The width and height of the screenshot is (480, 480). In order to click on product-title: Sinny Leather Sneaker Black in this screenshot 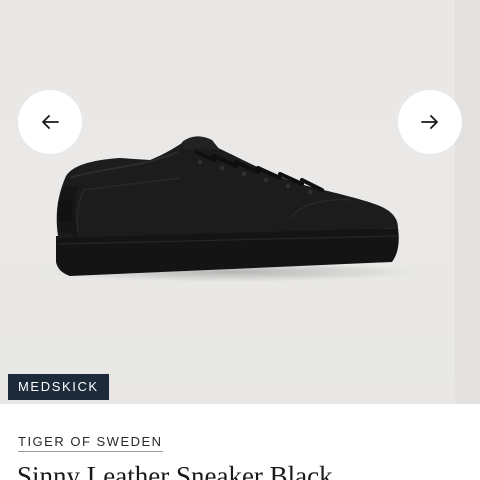, I will do `click(175, 470)`.